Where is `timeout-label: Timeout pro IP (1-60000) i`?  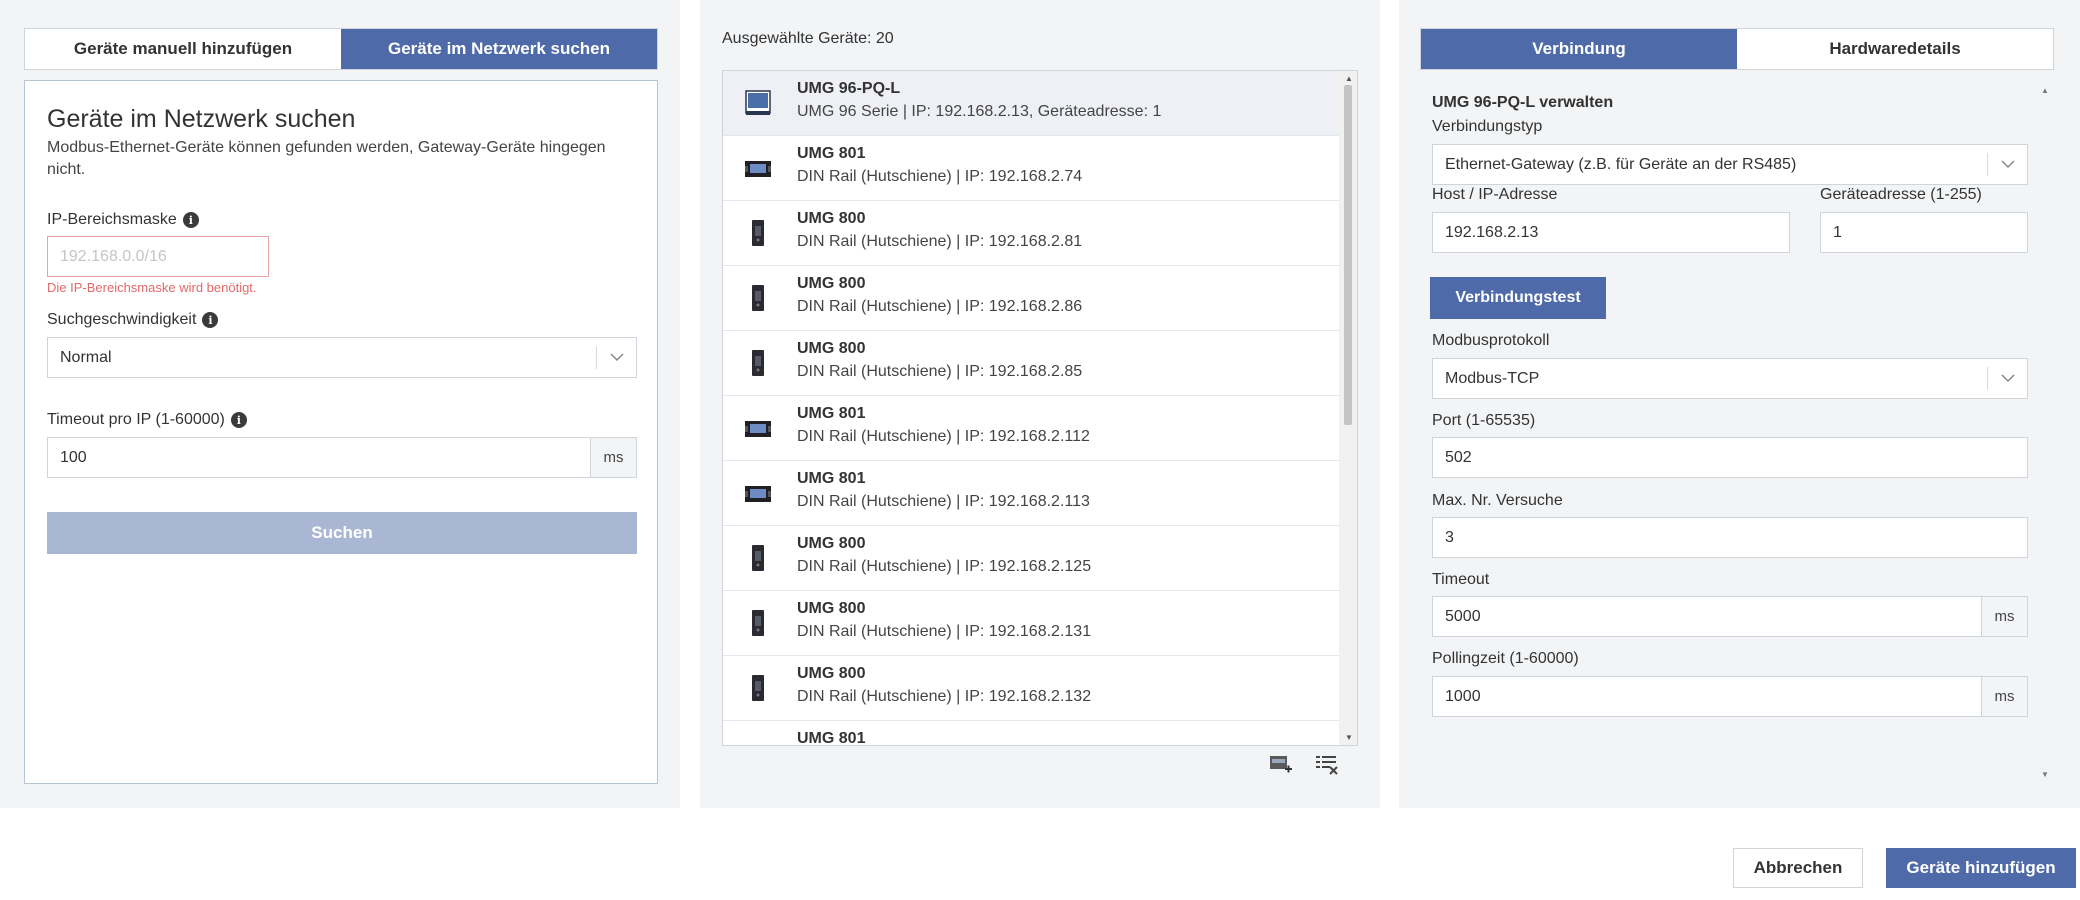
timeout-label: Timeout pro IP (1-60000) i is located at coordinates (147, 420).